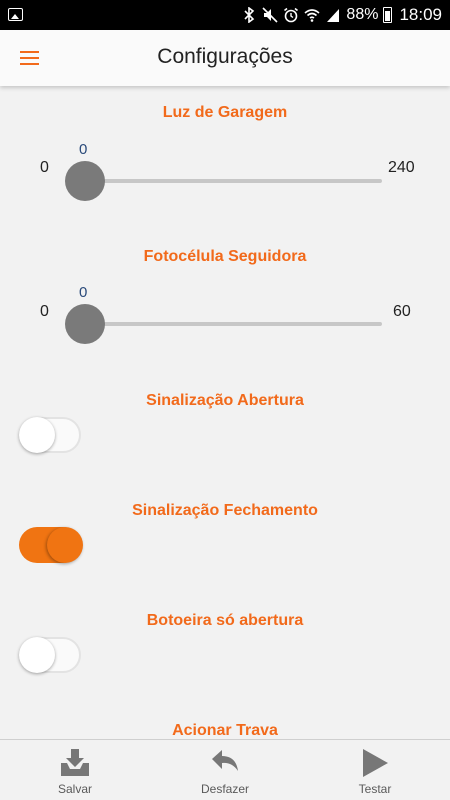 This screenshot has height=800, width=450. Describe the element at coordinates (233, 324) in the screenshot. I see `fotocelula-slider-track` at that location.